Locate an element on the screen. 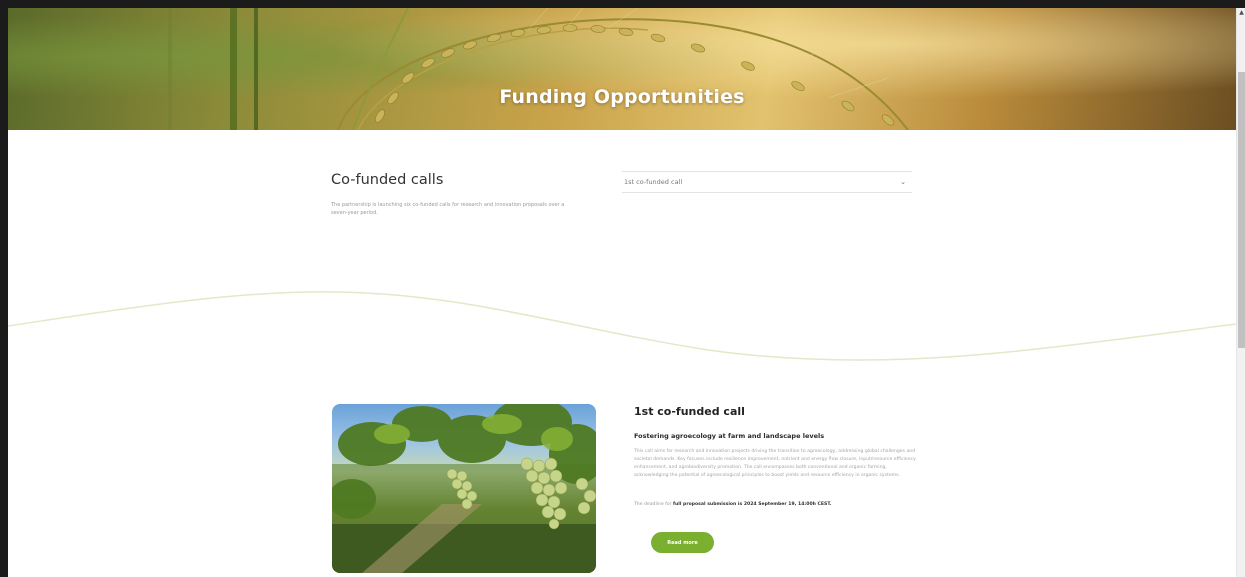 This screenshot has width=1245, height=577. decorative-wave-divider is located at coordinates (622, 326).